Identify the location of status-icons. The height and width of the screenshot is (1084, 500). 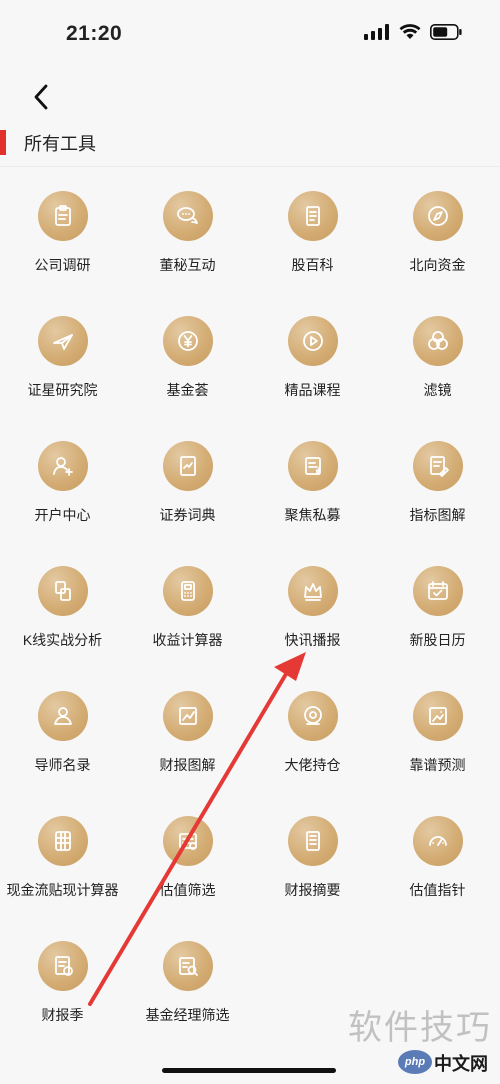
(413, 32).